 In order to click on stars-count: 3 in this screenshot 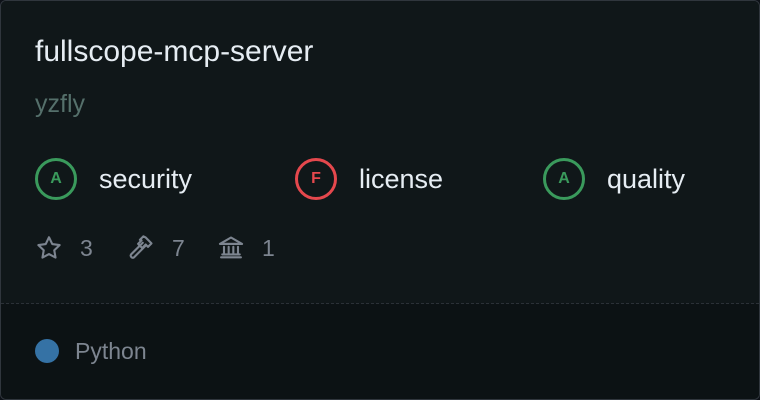, I will do `click(86, 247)`.